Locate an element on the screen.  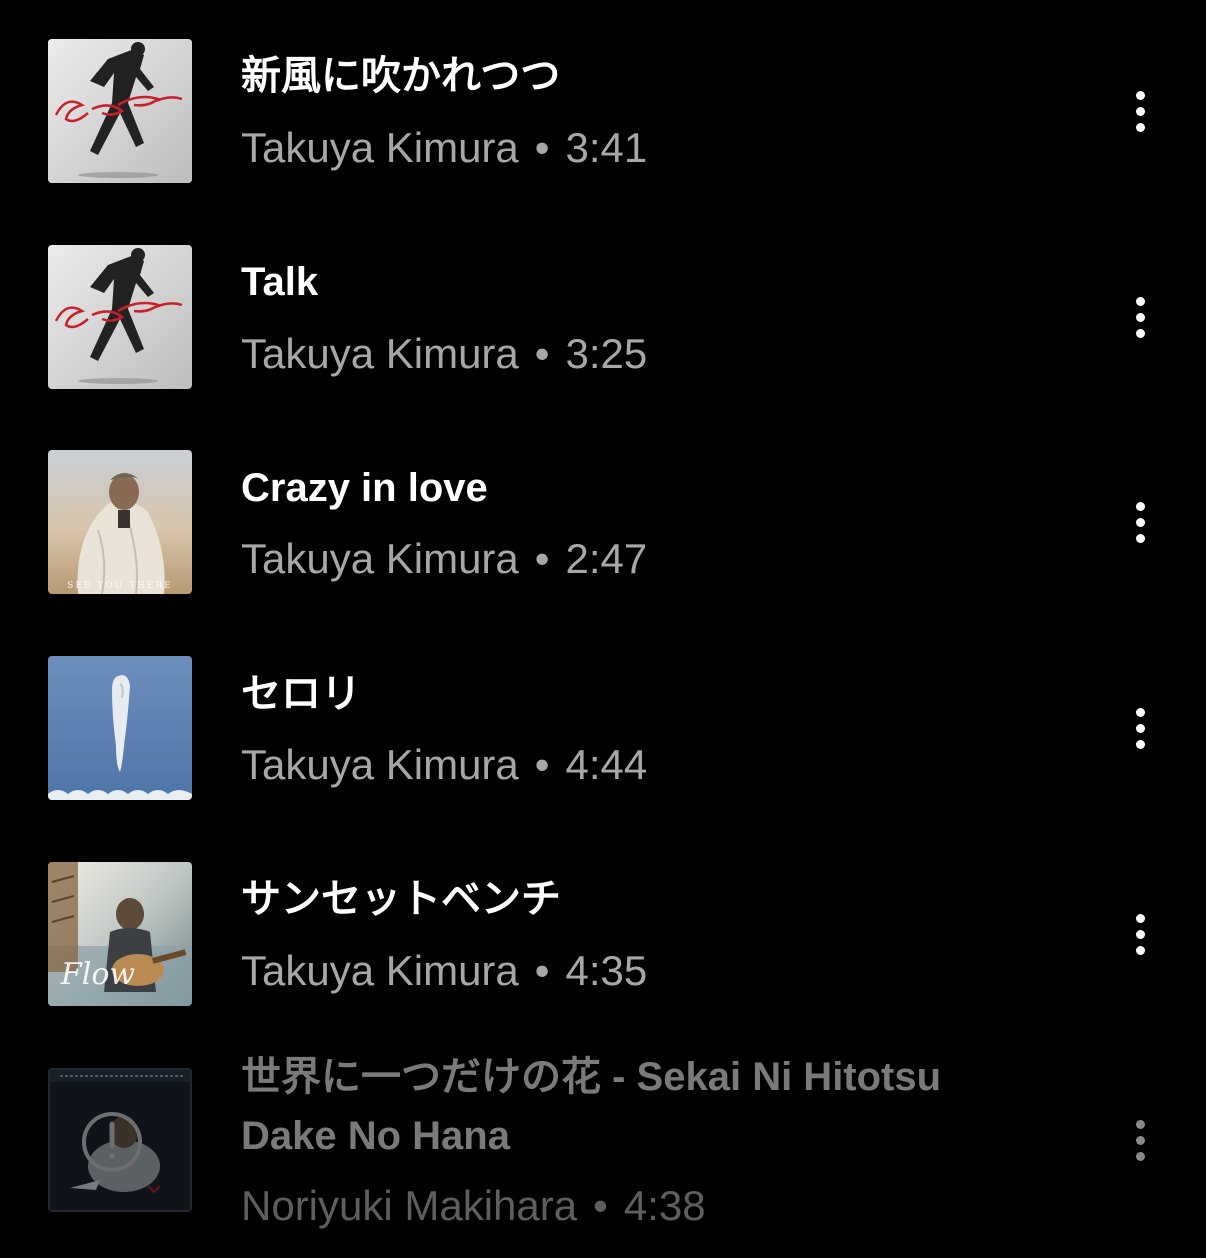
track-title-line2: Dake No Hana is located at coordinates (375, 1136).